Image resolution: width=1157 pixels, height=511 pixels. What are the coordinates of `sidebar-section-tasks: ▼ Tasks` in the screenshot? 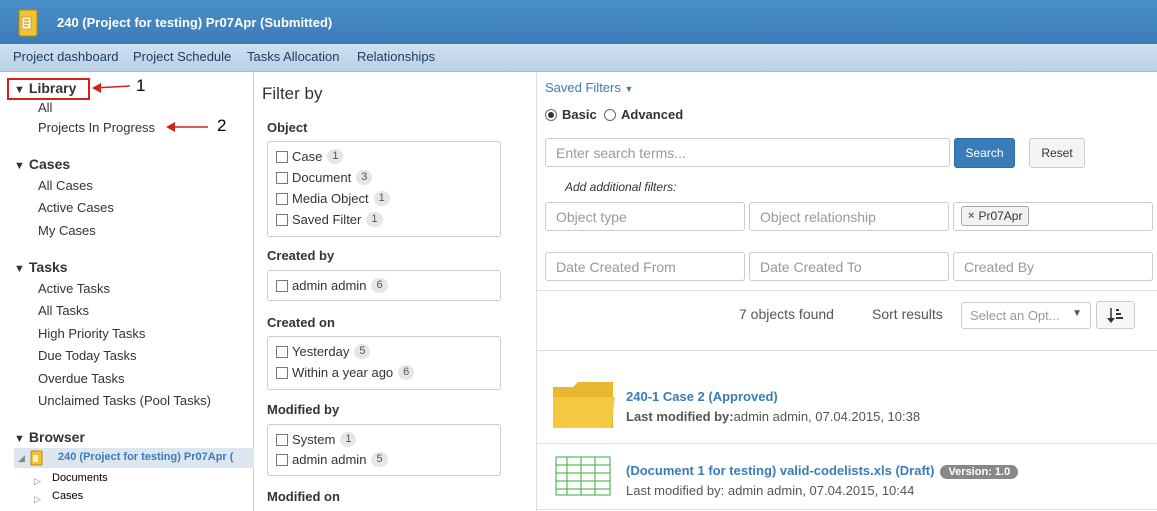 It's located at (41, 267).